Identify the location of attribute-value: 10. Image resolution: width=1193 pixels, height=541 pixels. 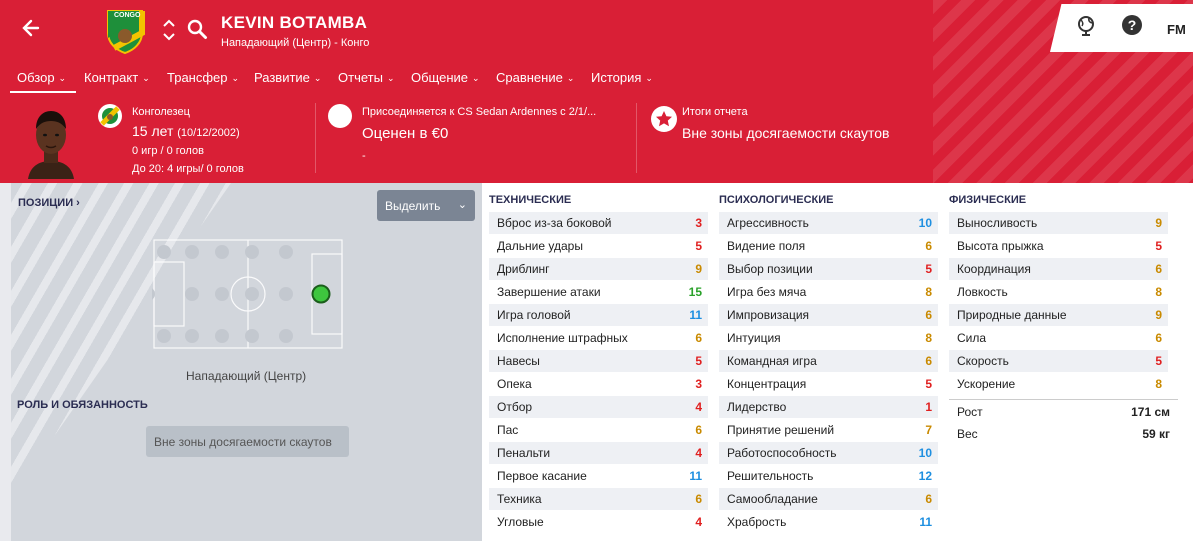
(925, 453).